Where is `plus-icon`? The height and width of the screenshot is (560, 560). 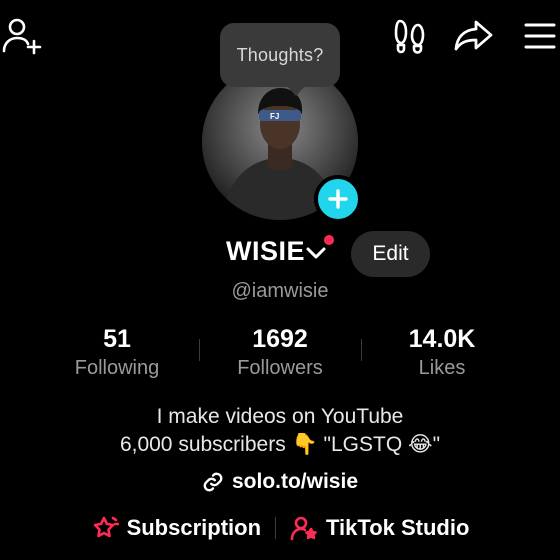
plus-icon is located at coordinates (338, 199).